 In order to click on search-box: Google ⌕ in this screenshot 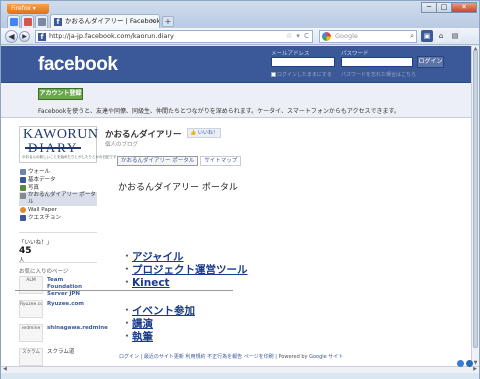, I will do `click(368, 36)`.